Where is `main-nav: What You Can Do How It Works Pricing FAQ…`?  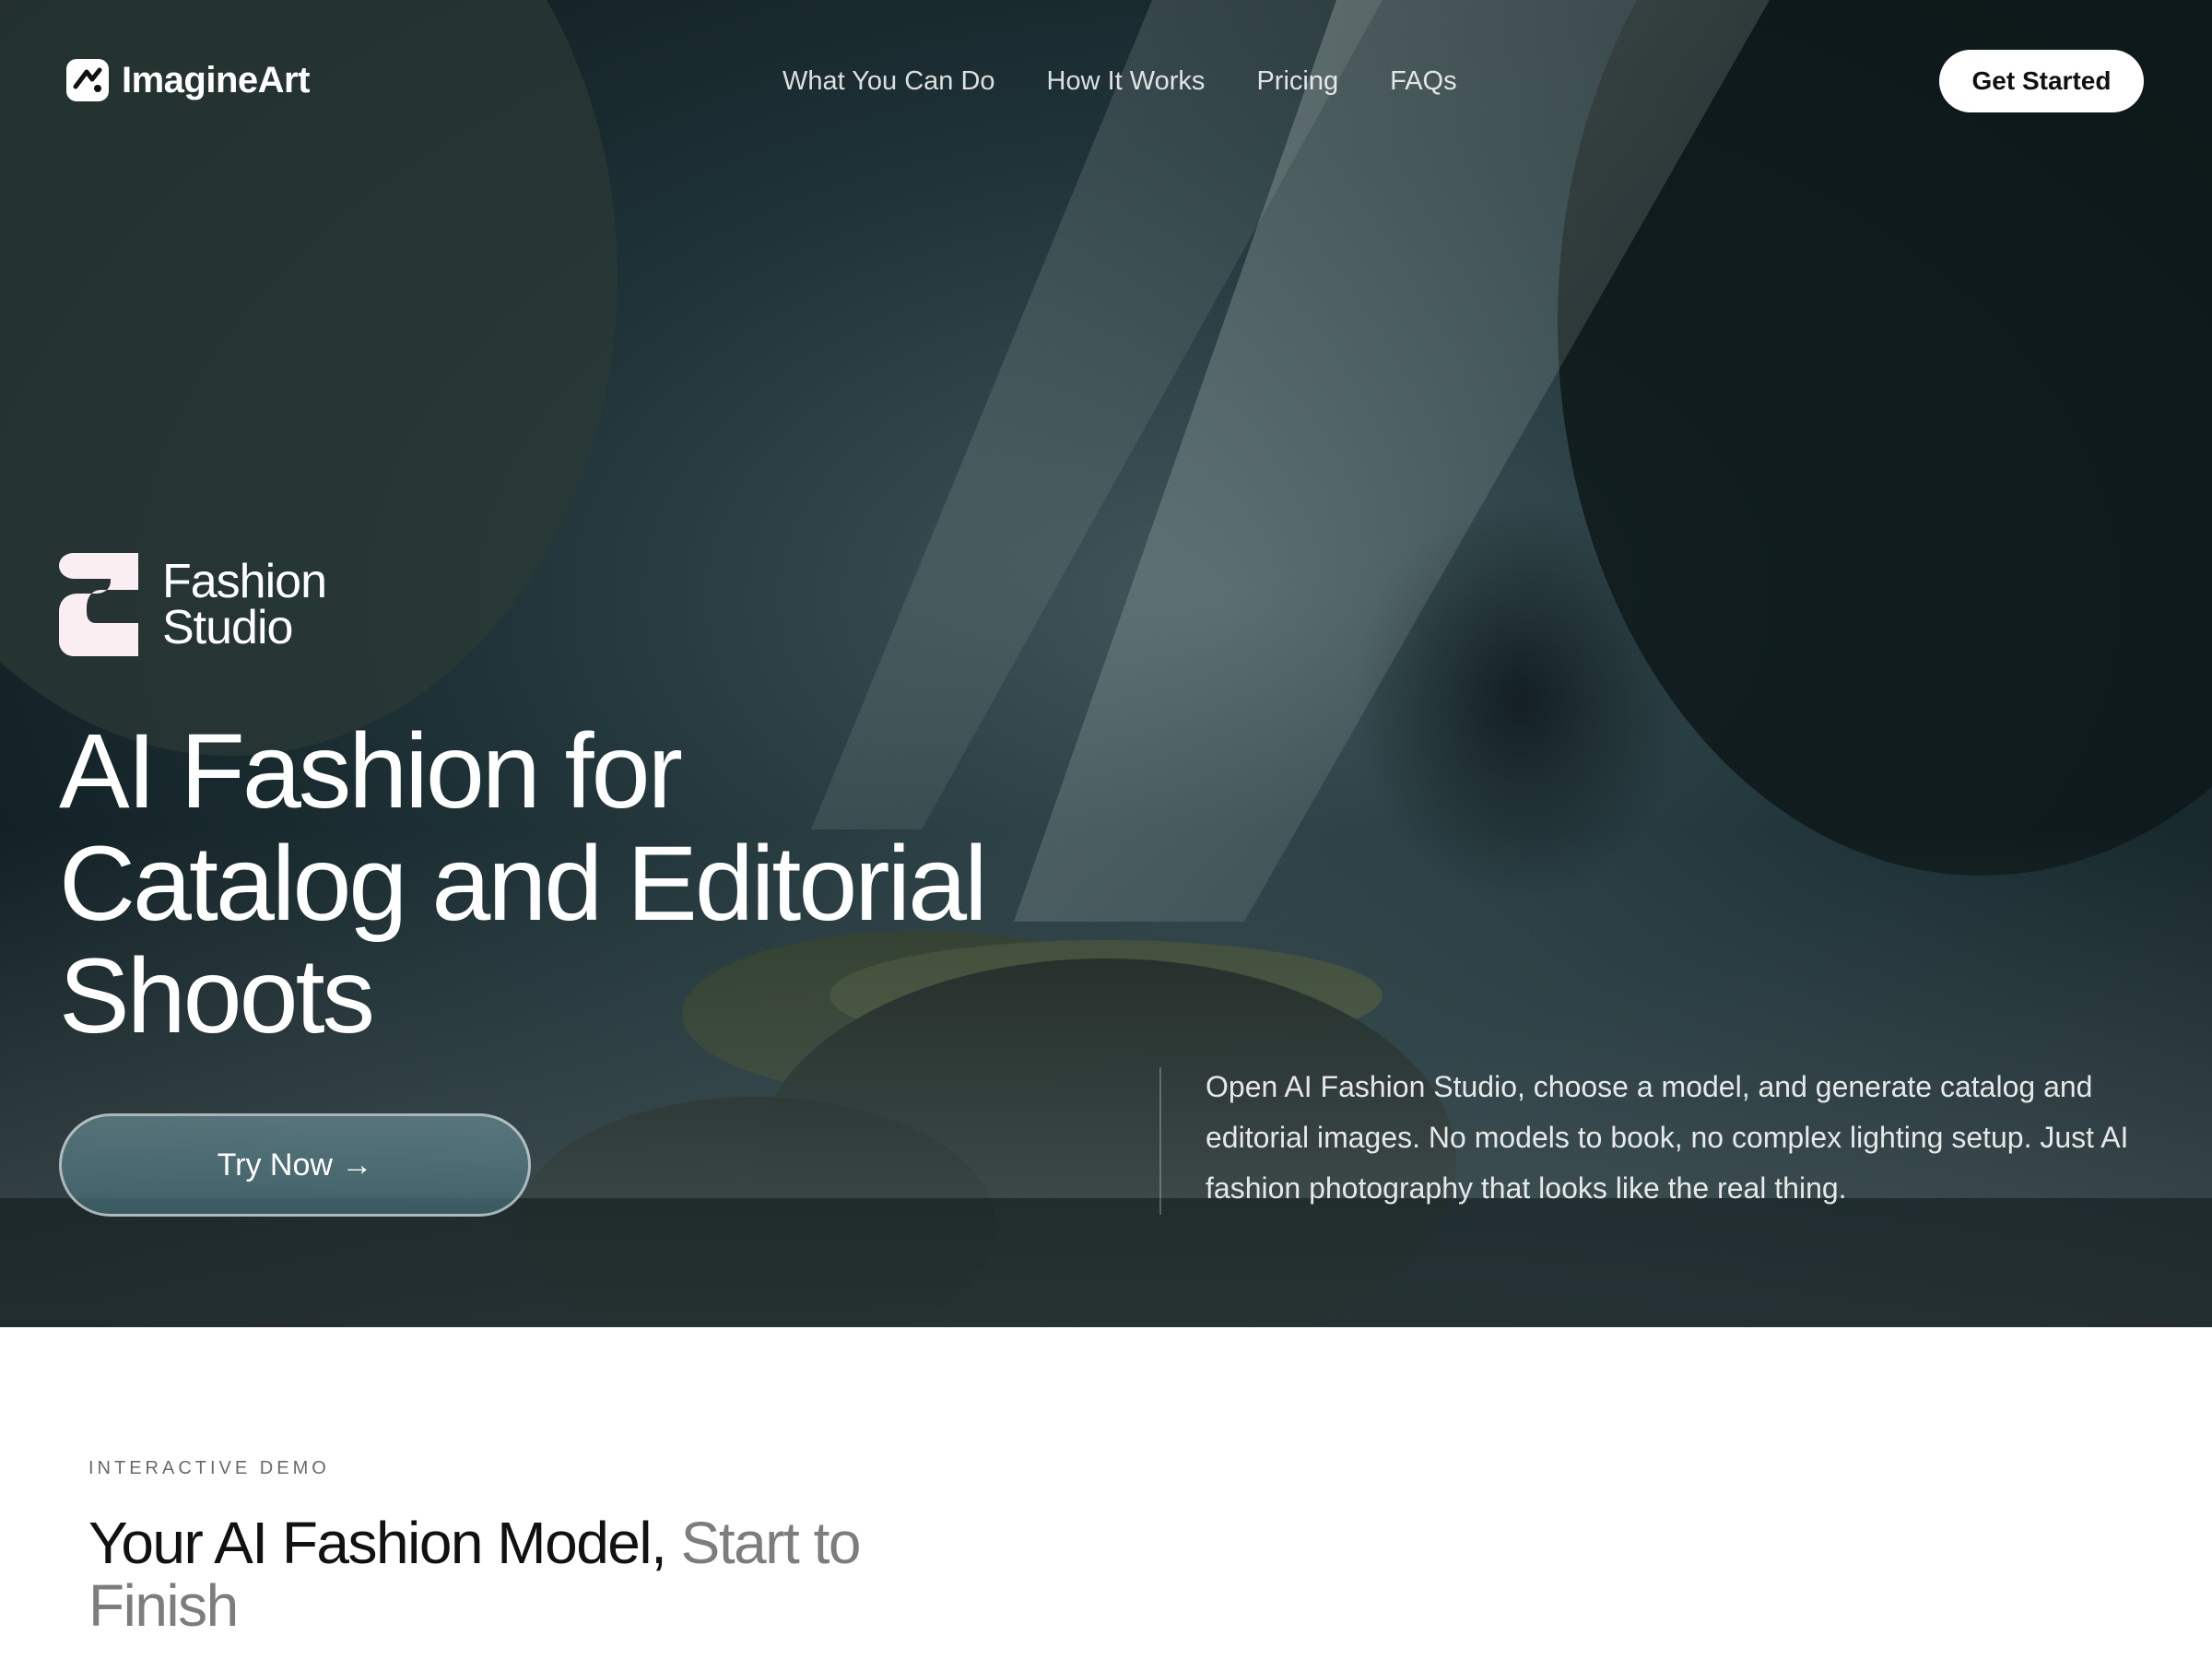
main-nav: What You Can Do How It Works Pricing FAQ… is located at coordinates (1119, 81).